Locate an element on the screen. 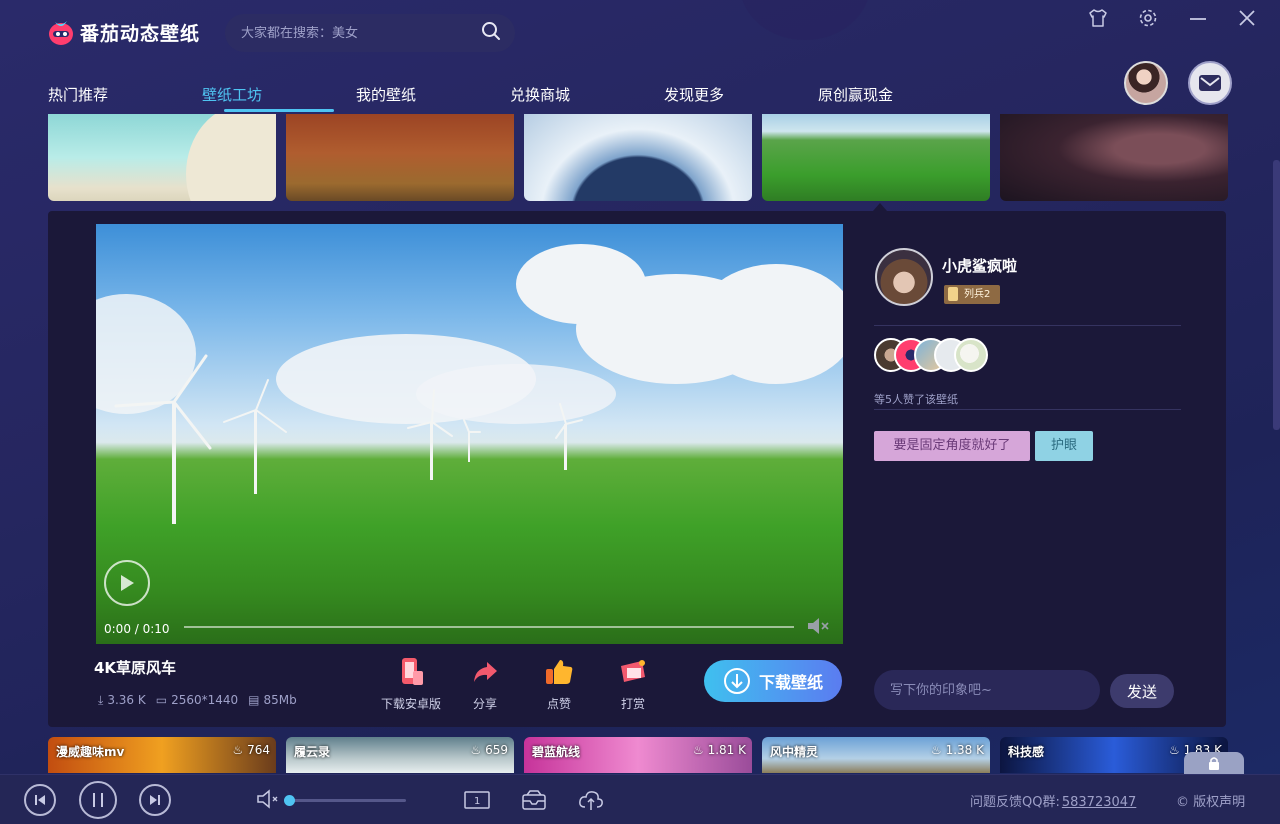  impression-tag: 护眼 is located at coordinates (1064, 446).